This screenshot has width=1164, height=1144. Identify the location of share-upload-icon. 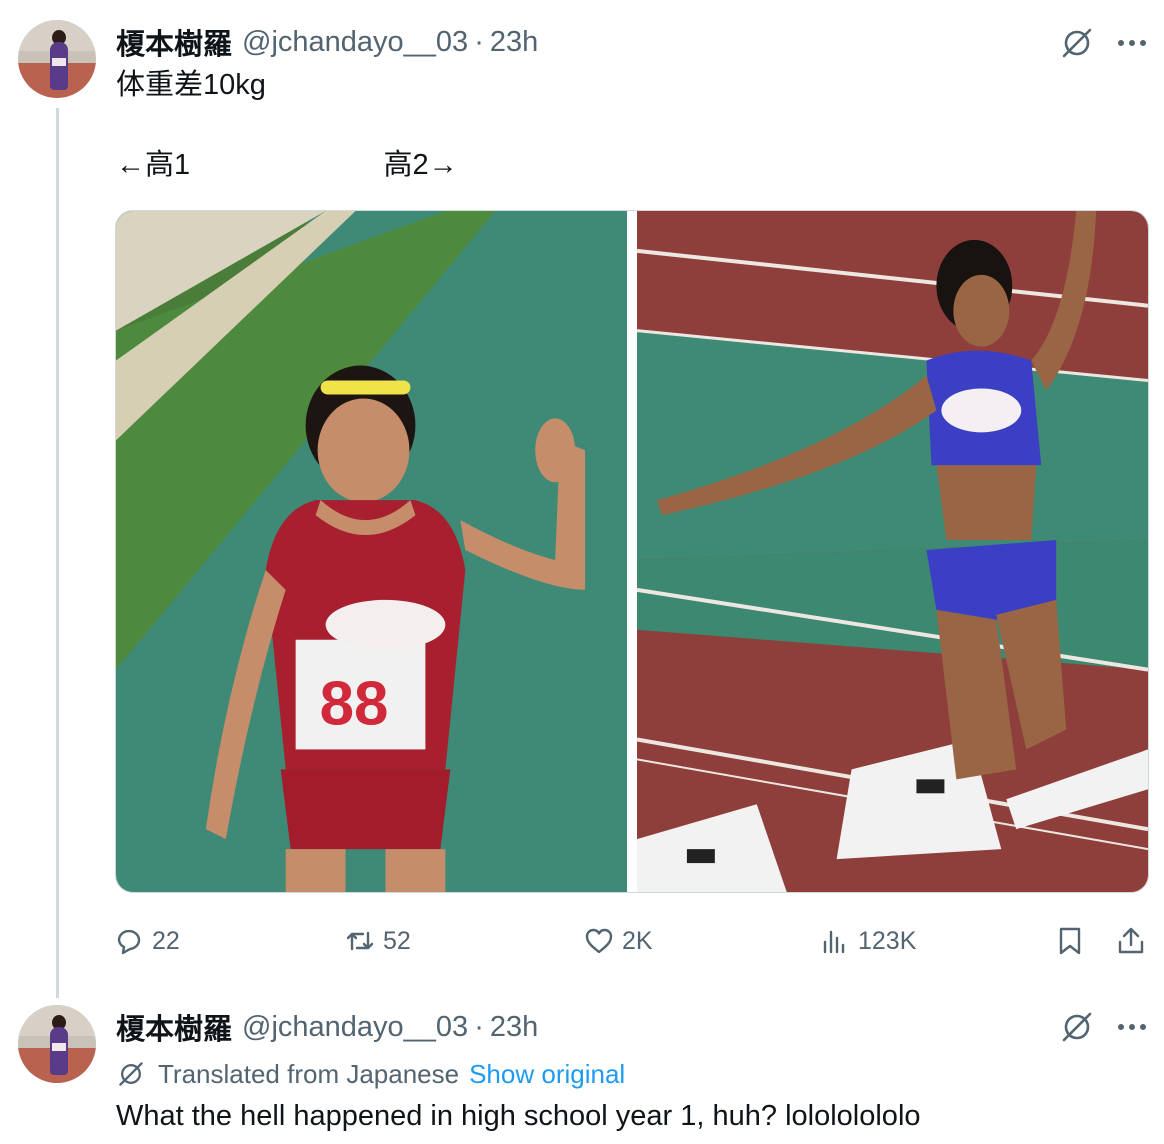
(1131, 940).